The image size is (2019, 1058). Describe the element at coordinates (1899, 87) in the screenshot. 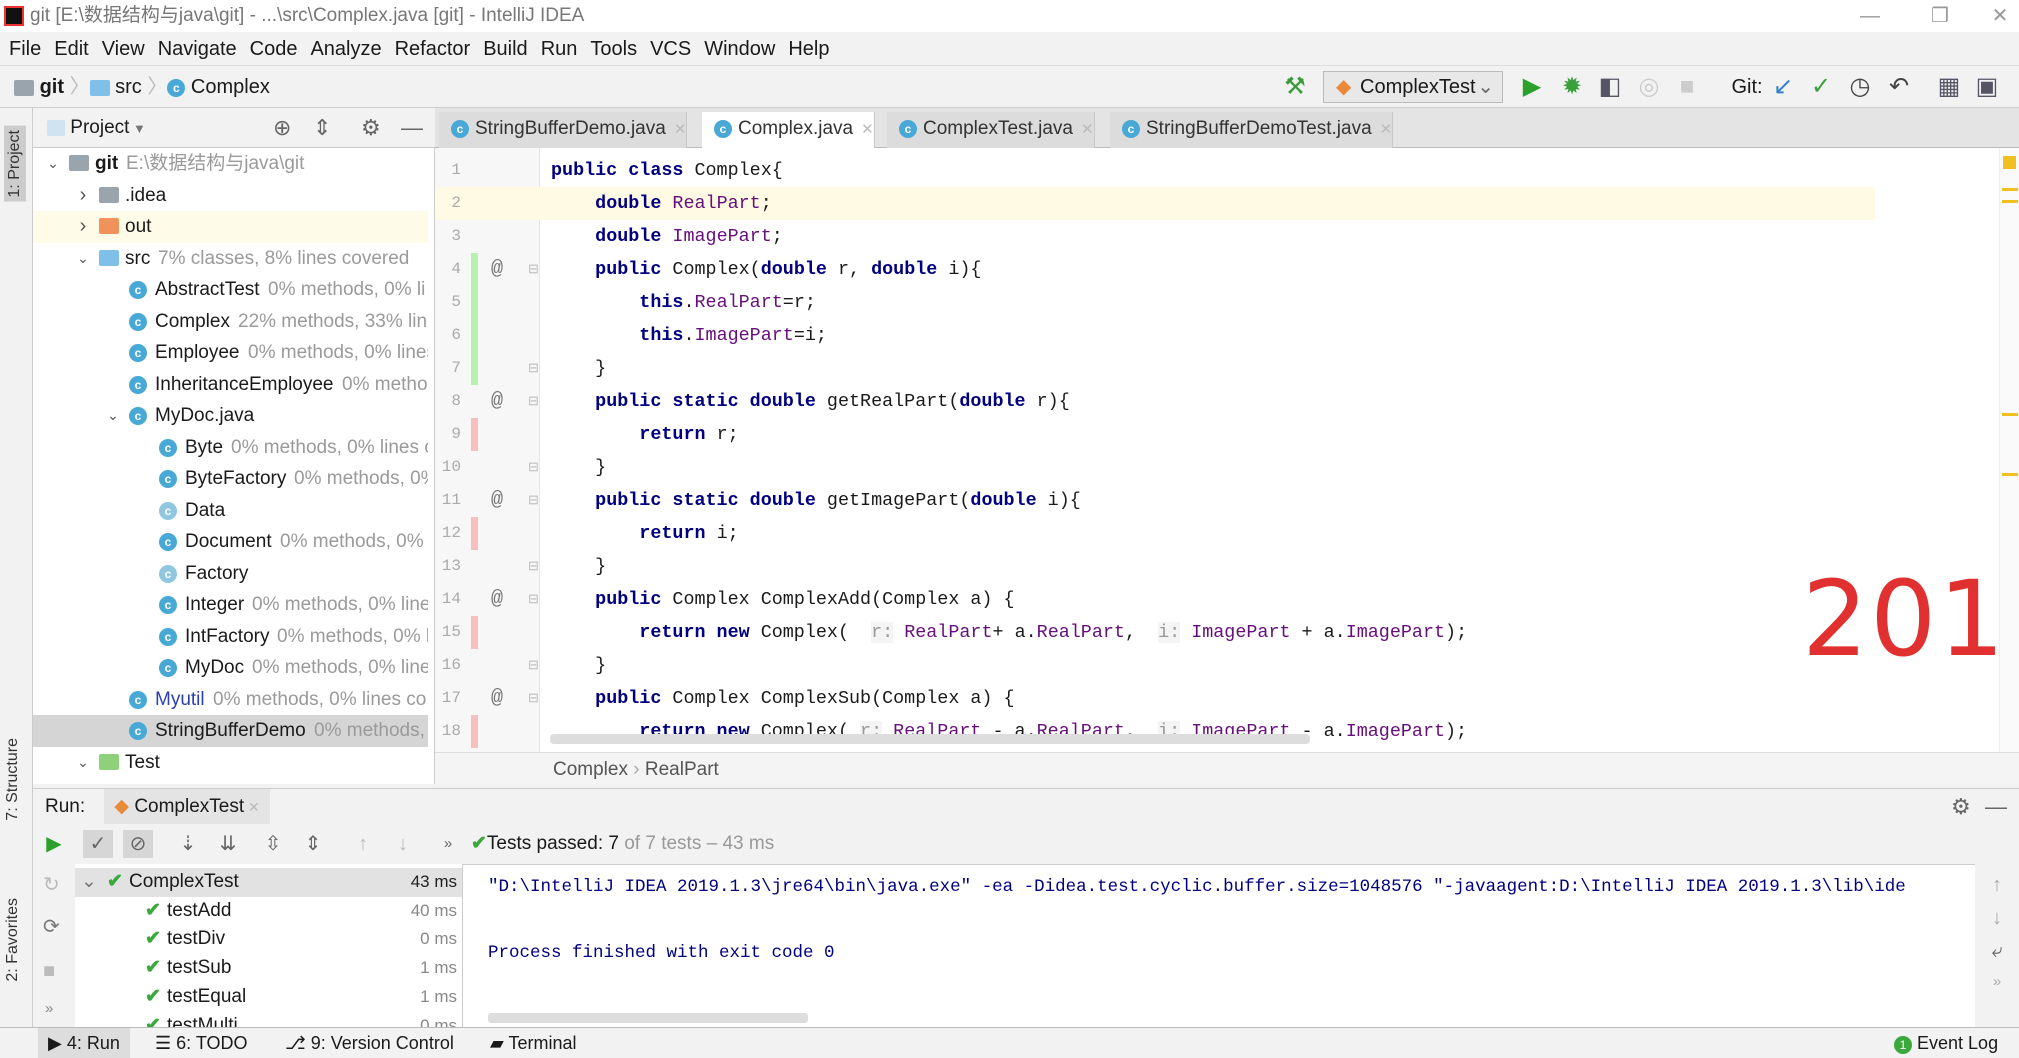

I see `rollback-icon: ↶` at that location.